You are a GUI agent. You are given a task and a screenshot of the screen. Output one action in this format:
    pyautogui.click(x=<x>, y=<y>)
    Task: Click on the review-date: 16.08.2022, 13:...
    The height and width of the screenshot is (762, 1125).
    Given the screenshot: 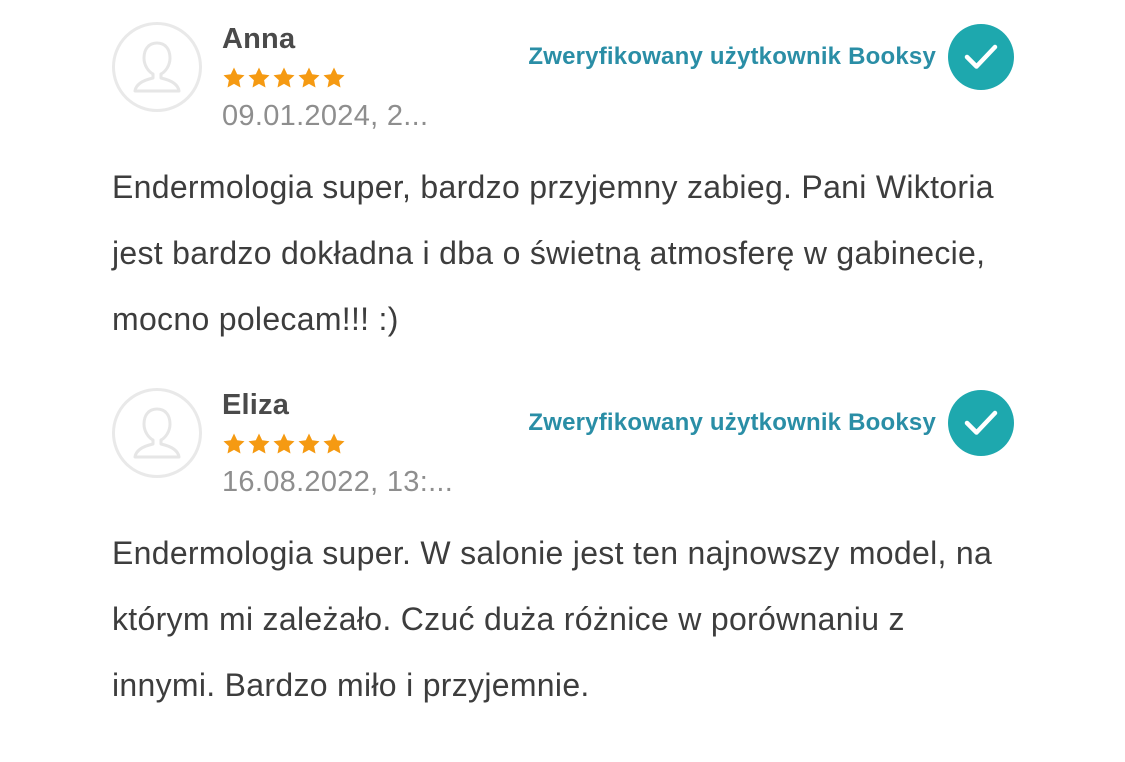 What is the action you would take?
    pyautogui.click(x=338, y=482)
    